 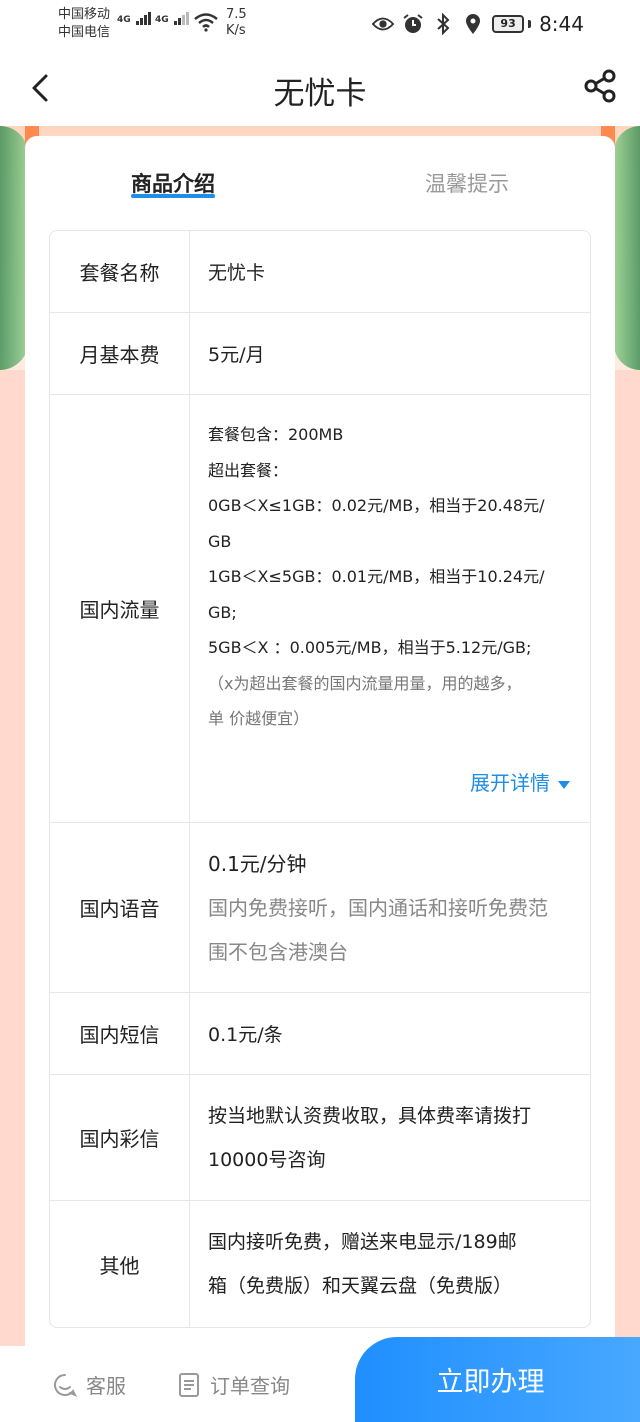 I want to click on banner-leaf-right, so click(x=627, y=248).